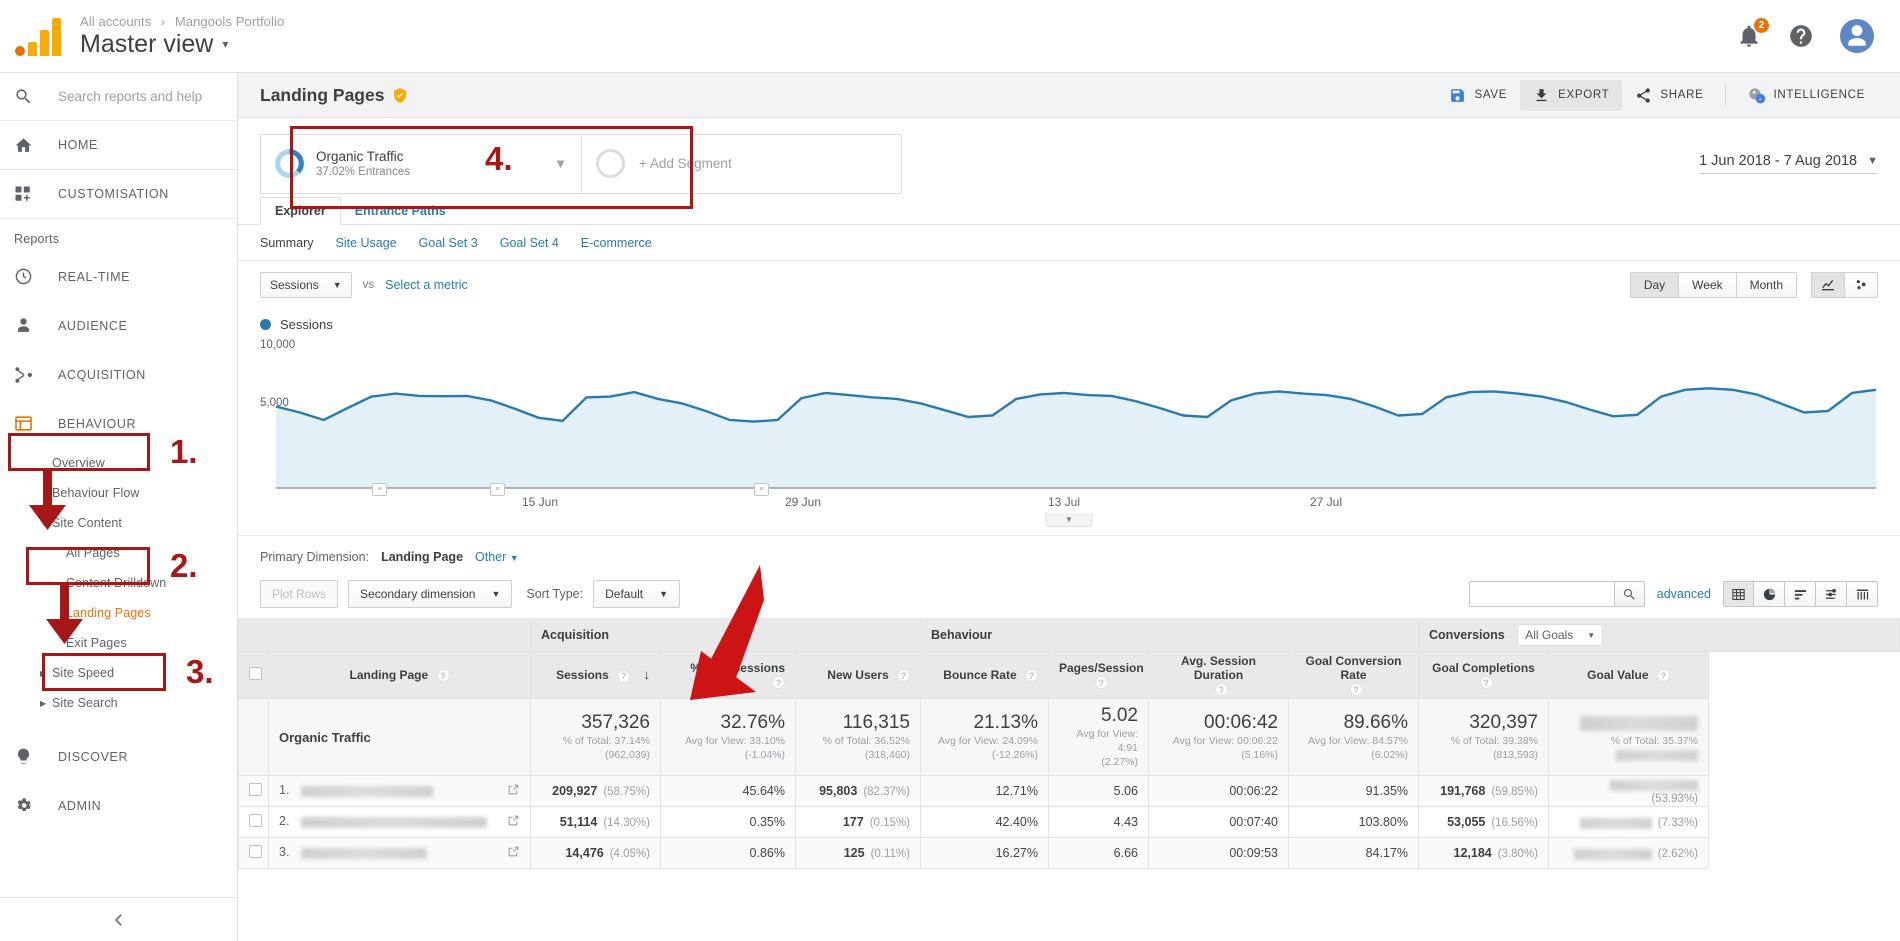 This screenshot has height=941, width=1900. Describe the element at coordinates (1628, 594) in the screenshot. I see `search-icon` at that location.